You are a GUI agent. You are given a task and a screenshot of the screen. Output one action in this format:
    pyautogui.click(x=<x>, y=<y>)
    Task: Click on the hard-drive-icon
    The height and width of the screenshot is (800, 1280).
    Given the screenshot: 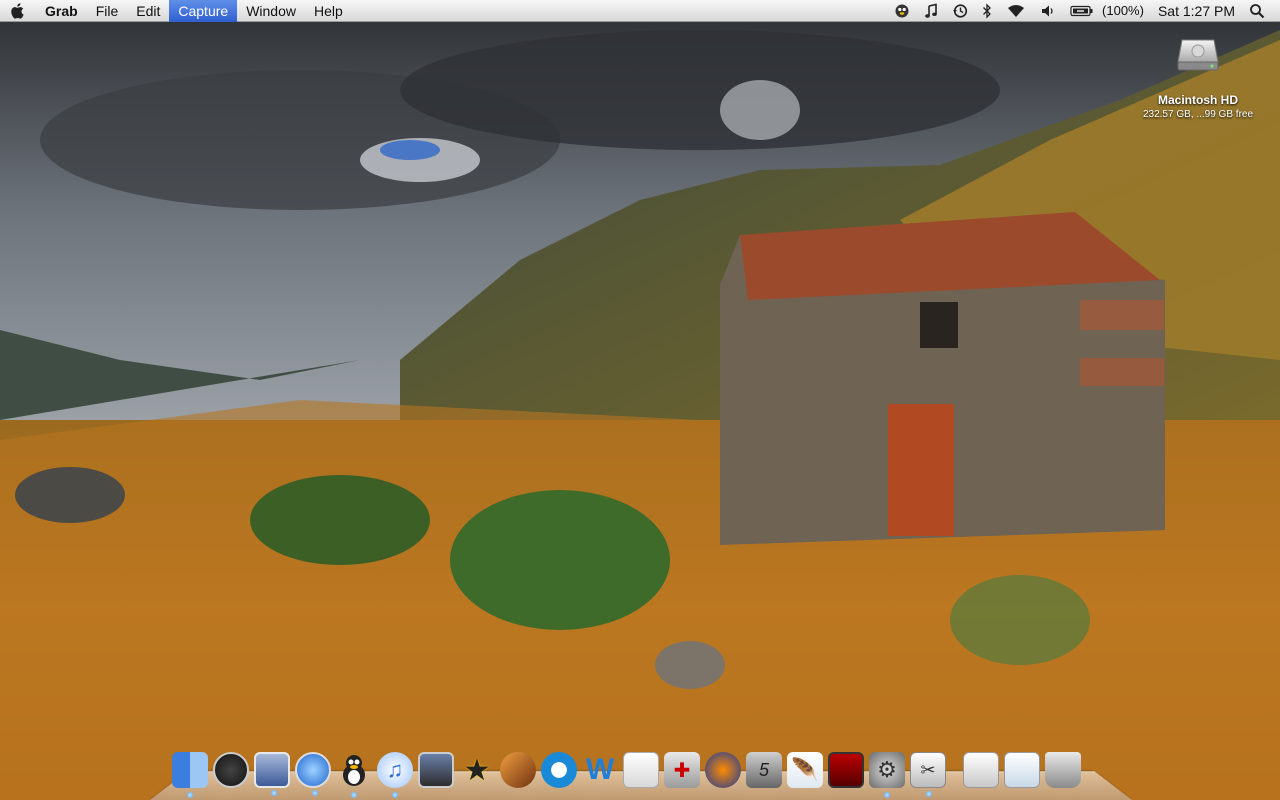 What is the action you would take?
    pyautogui.click(x=1198, y=54)
    